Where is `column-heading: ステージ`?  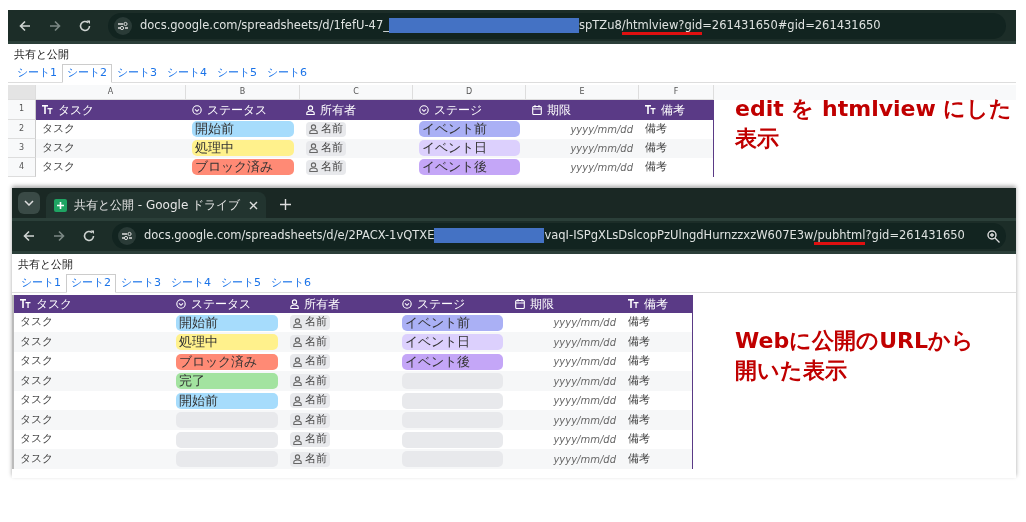 column-heading: ステージ is located at coordinates (441, 304).